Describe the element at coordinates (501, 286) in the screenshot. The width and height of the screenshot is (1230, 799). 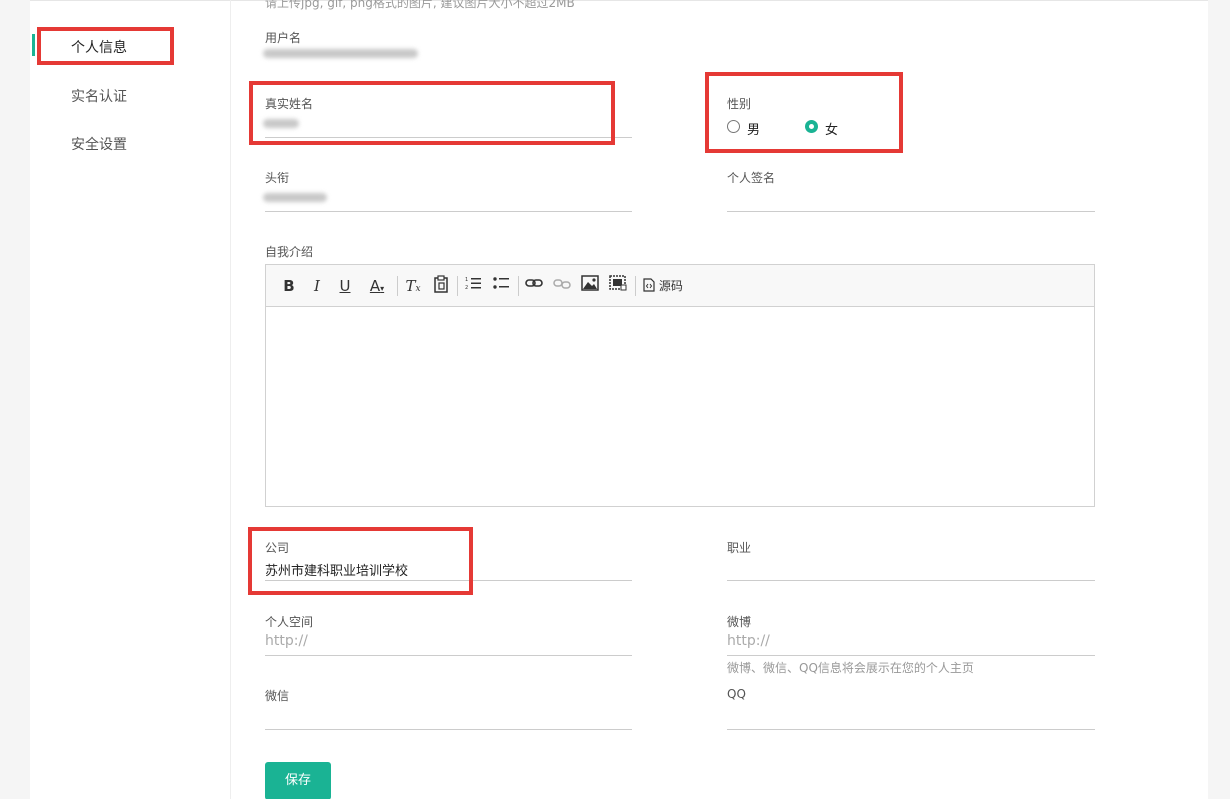
I see `bullet-list-icon` at that location.